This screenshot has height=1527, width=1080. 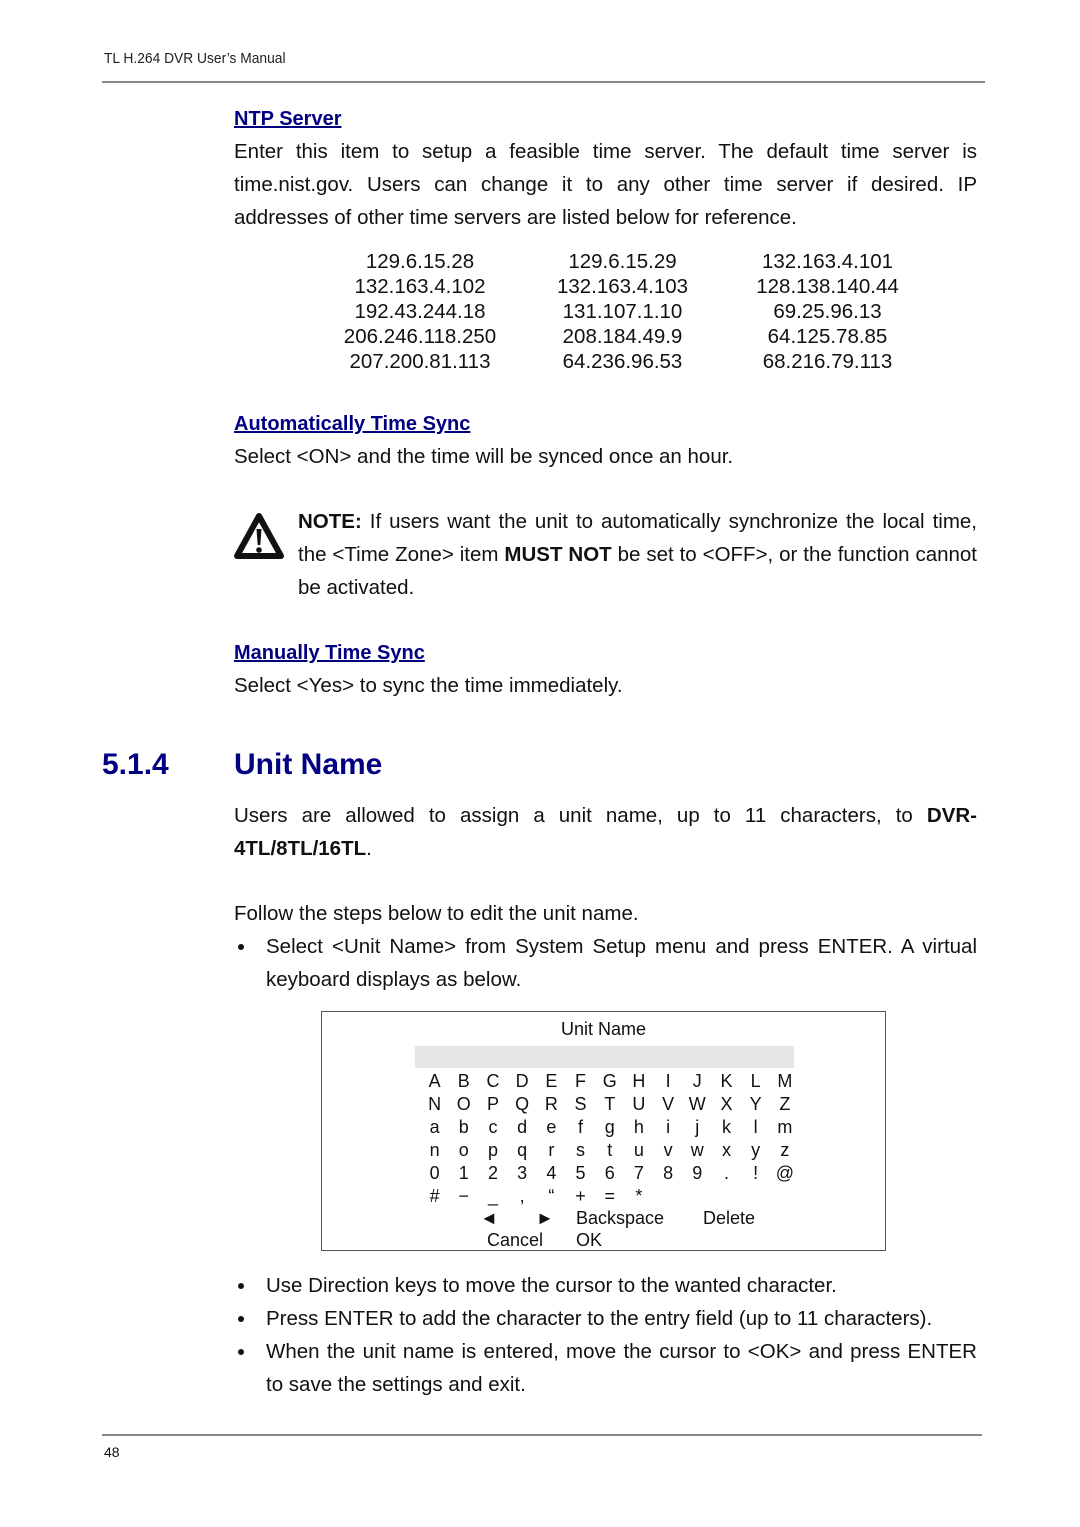 What do you see at coordinates (580, 1150) in the screenshot?
I see `keyboard-key: s` at bounding box center [580, 1150].